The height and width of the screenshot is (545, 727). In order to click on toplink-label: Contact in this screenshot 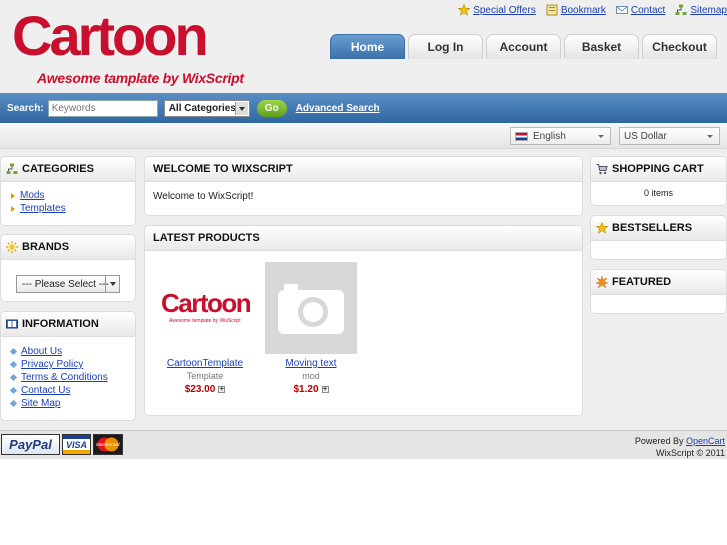, I will do `click(648, 10)`.